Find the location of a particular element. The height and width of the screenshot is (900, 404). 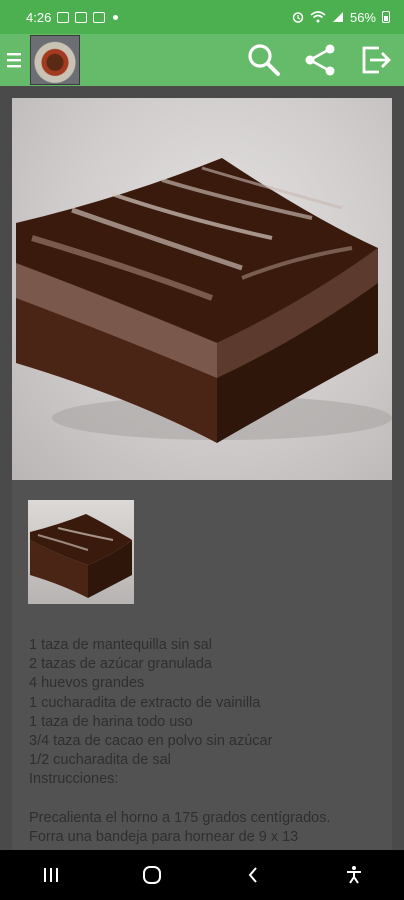

status-bar: 4:26 56% is located at coordinates (202, 17).